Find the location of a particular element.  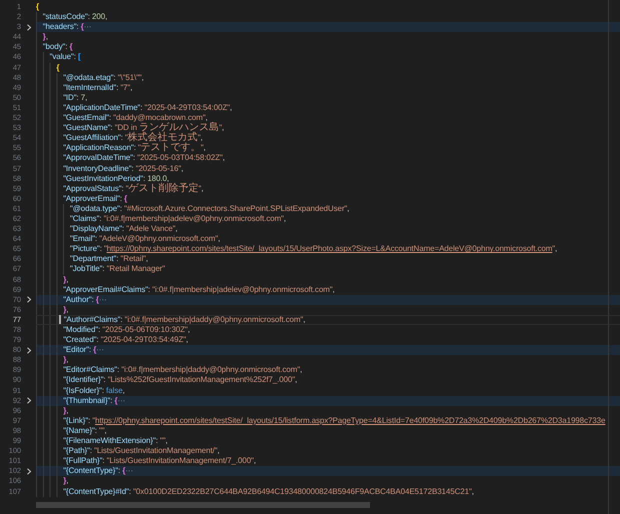

code-line: "ApprovalStatus": "ゲスト削除予定", is located at coordinates (133, 189).